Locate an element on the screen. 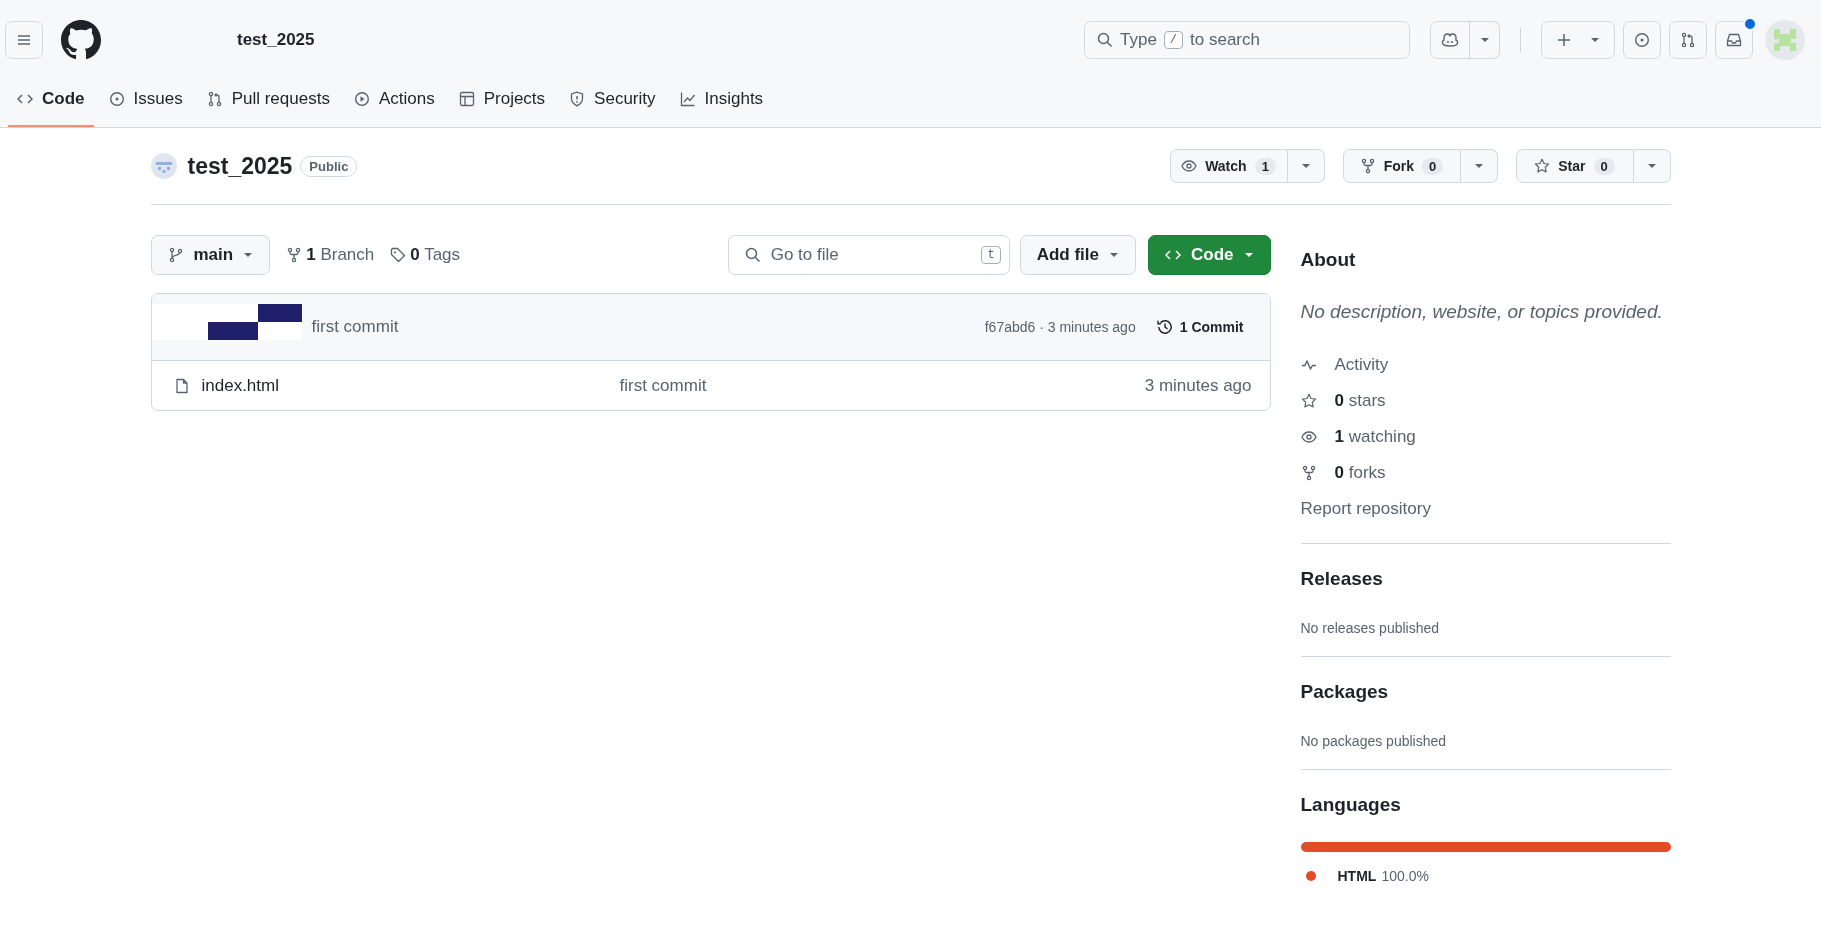 This screenshot has width=1821, height=933. releases-note: No releases published is located at coordinates (1370, 628).